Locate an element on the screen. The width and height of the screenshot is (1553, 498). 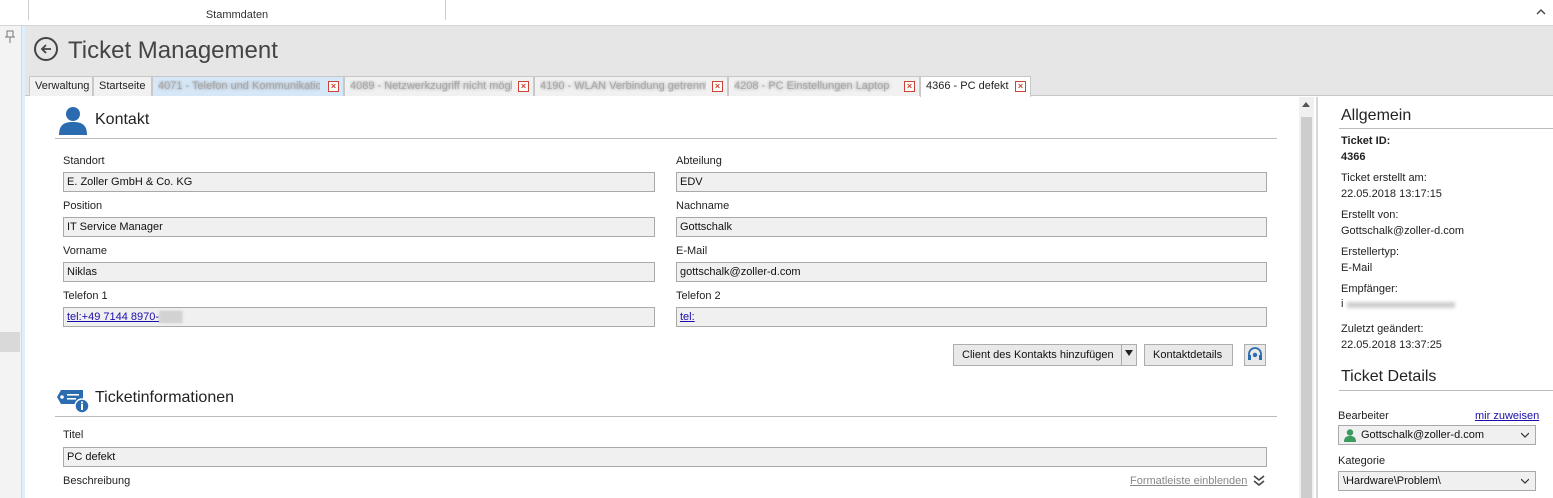
redacted-recipient is located at coordinates (1401, 305).